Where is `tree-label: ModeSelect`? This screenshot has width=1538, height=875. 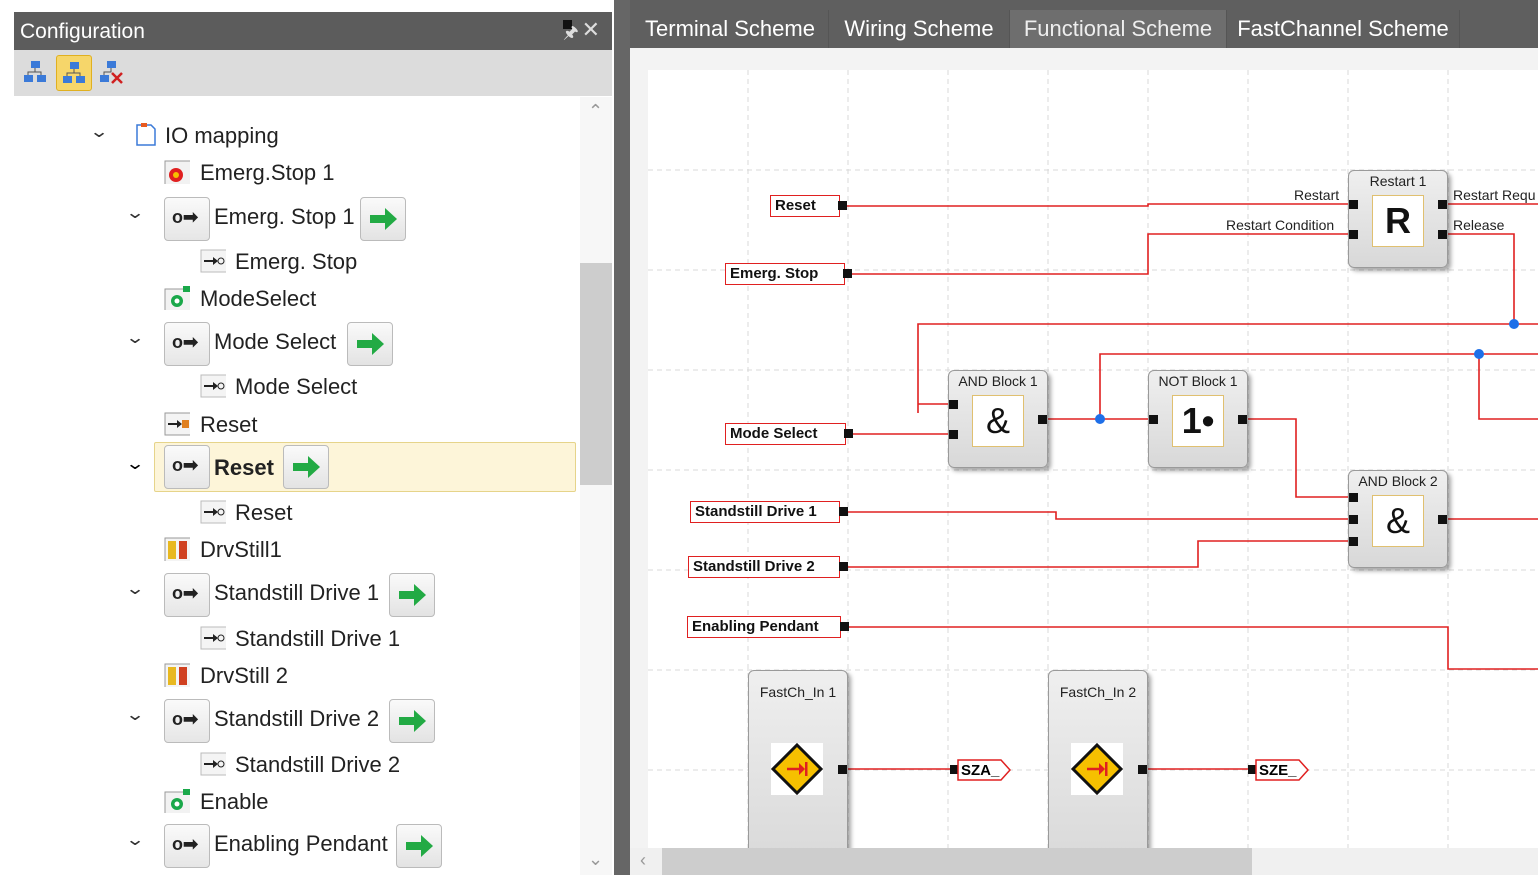 tree-label: ModeSelect is located at coordinates (258, 298).